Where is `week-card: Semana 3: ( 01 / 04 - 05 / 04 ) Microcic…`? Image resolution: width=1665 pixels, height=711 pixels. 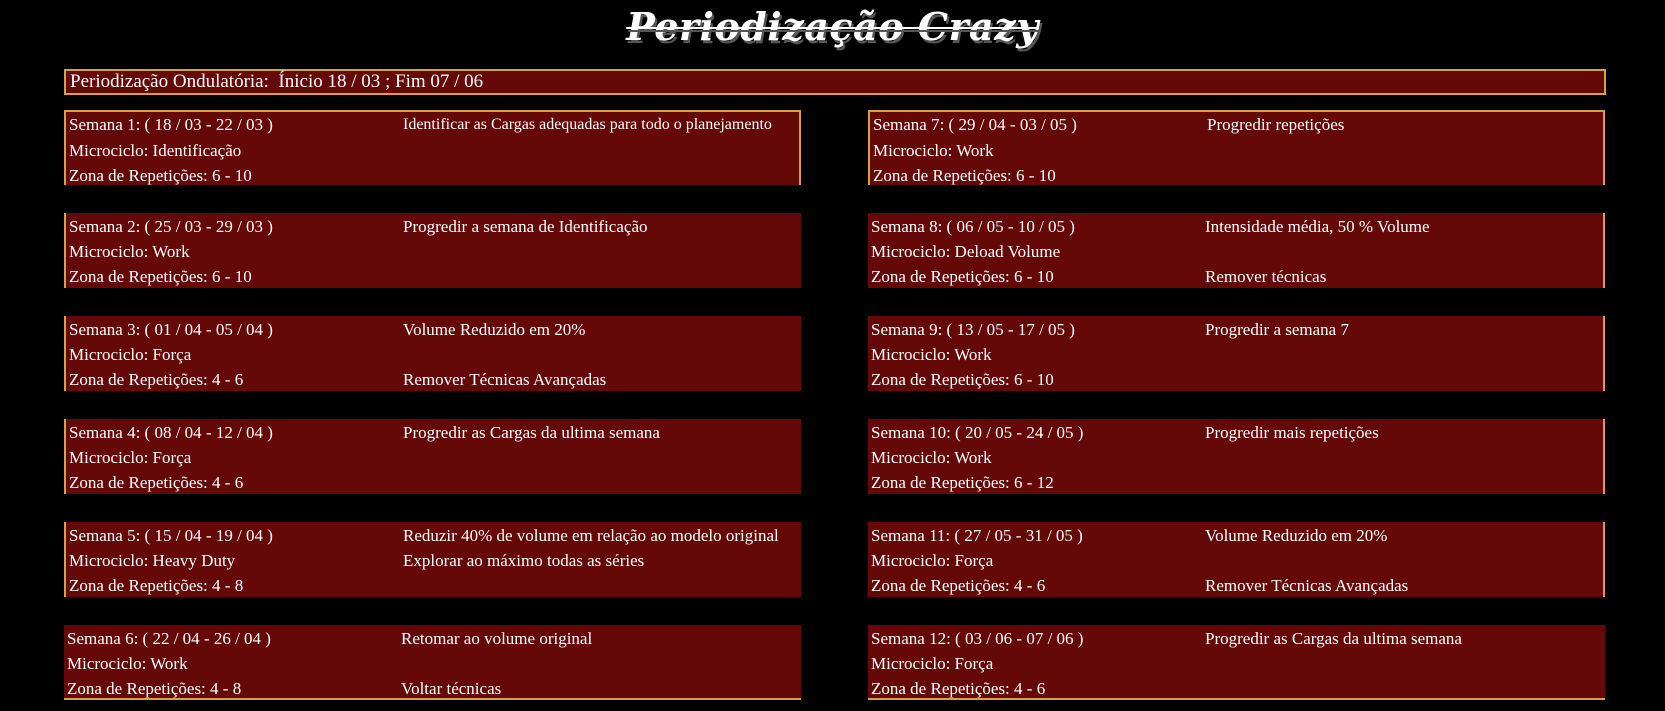
week-card: Semana 3: ( 01 / 04 - 05 / 04 ) Microcic… is located at coordinates (432, 353).